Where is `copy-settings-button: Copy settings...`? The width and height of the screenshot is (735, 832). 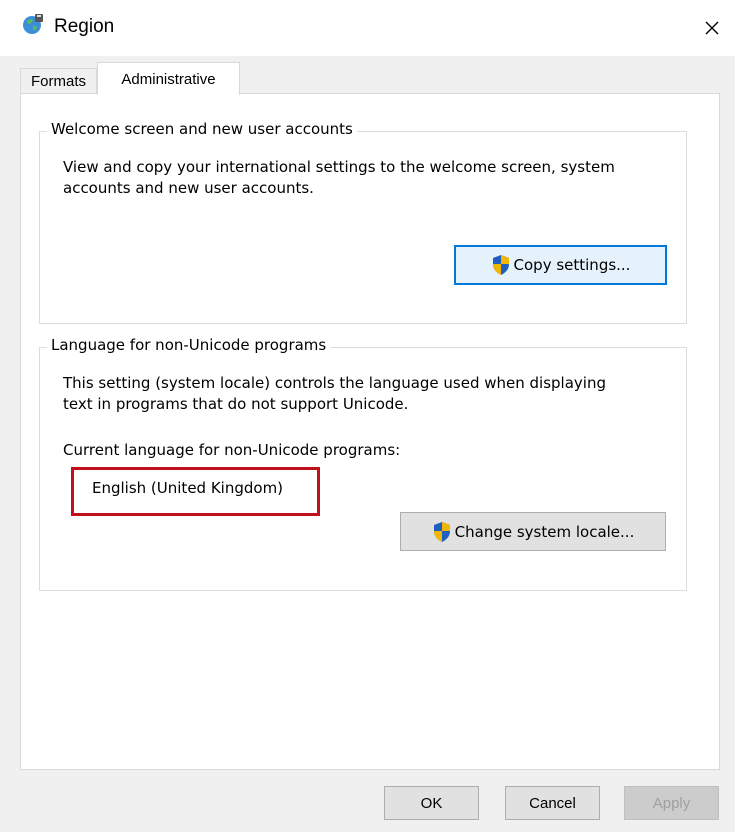 copy-settings-button: Copy settings... is located at coordinates (560, 265).